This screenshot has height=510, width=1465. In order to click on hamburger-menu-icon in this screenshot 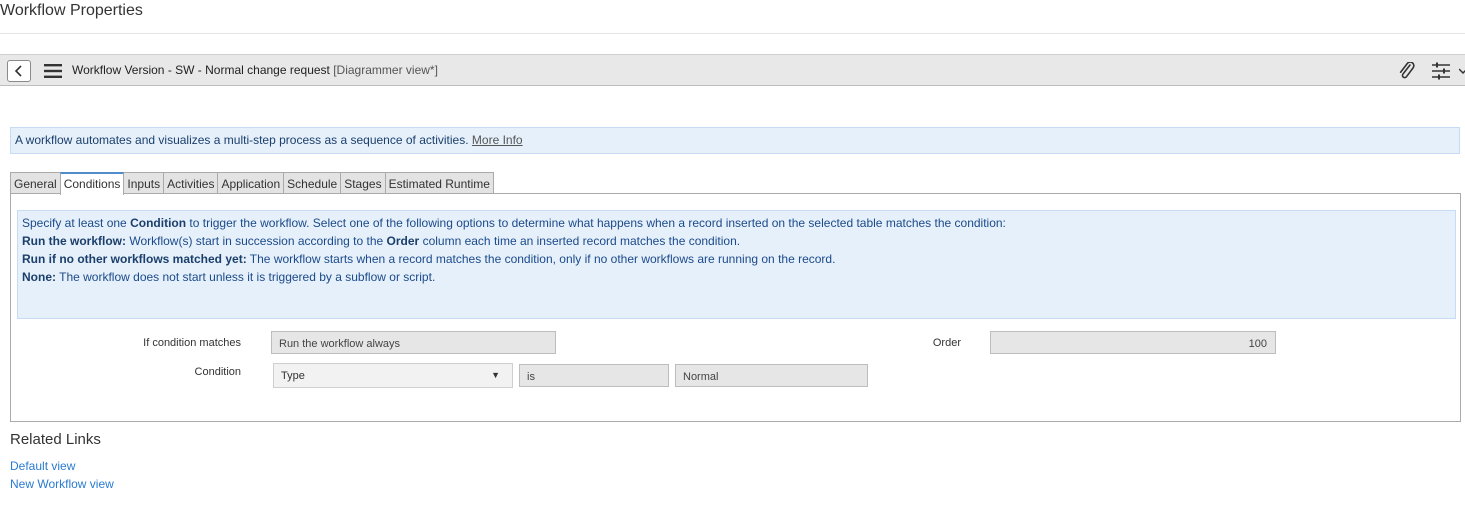, I will do `click(53, 71)`.